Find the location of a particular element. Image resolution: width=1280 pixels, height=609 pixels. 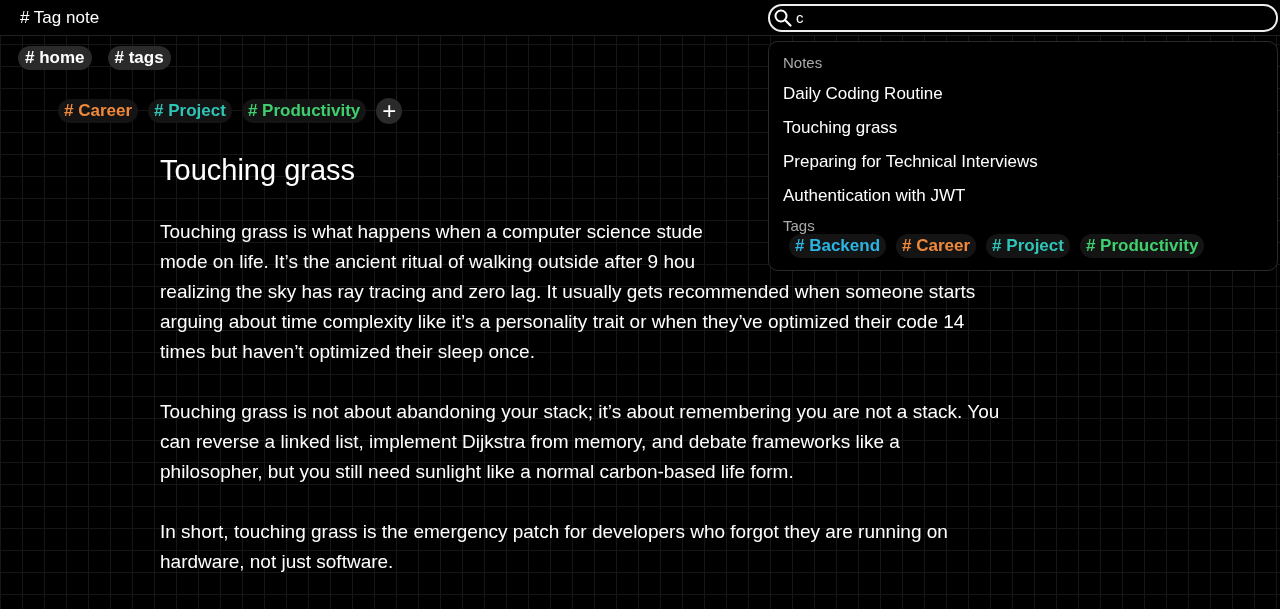

tag-result: # Backend is located at coordinates (838, 246).